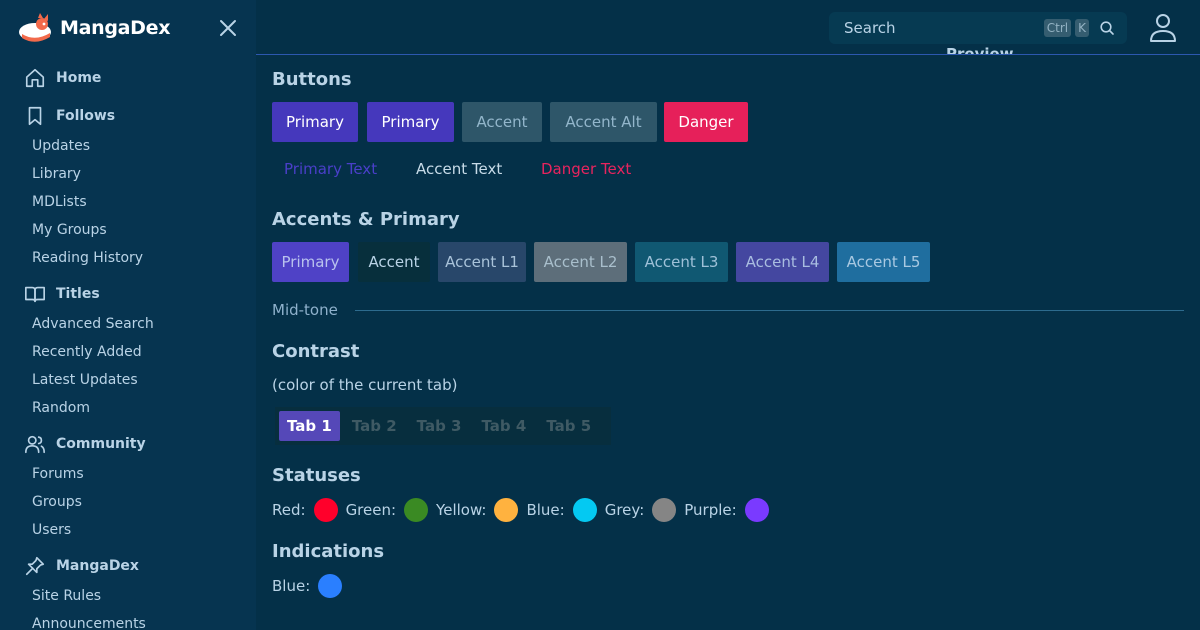 The width and height of the screenshot is (1200, 630). I want to click on midtone-label: Mid-tone, so click(305, 310).